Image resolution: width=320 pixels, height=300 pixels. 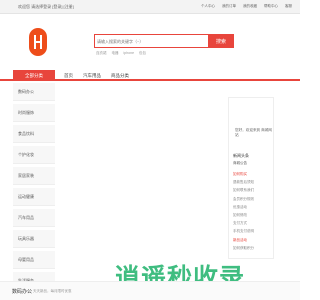 I want to click on news-item: 新品活动, so click(x=252, y=240).